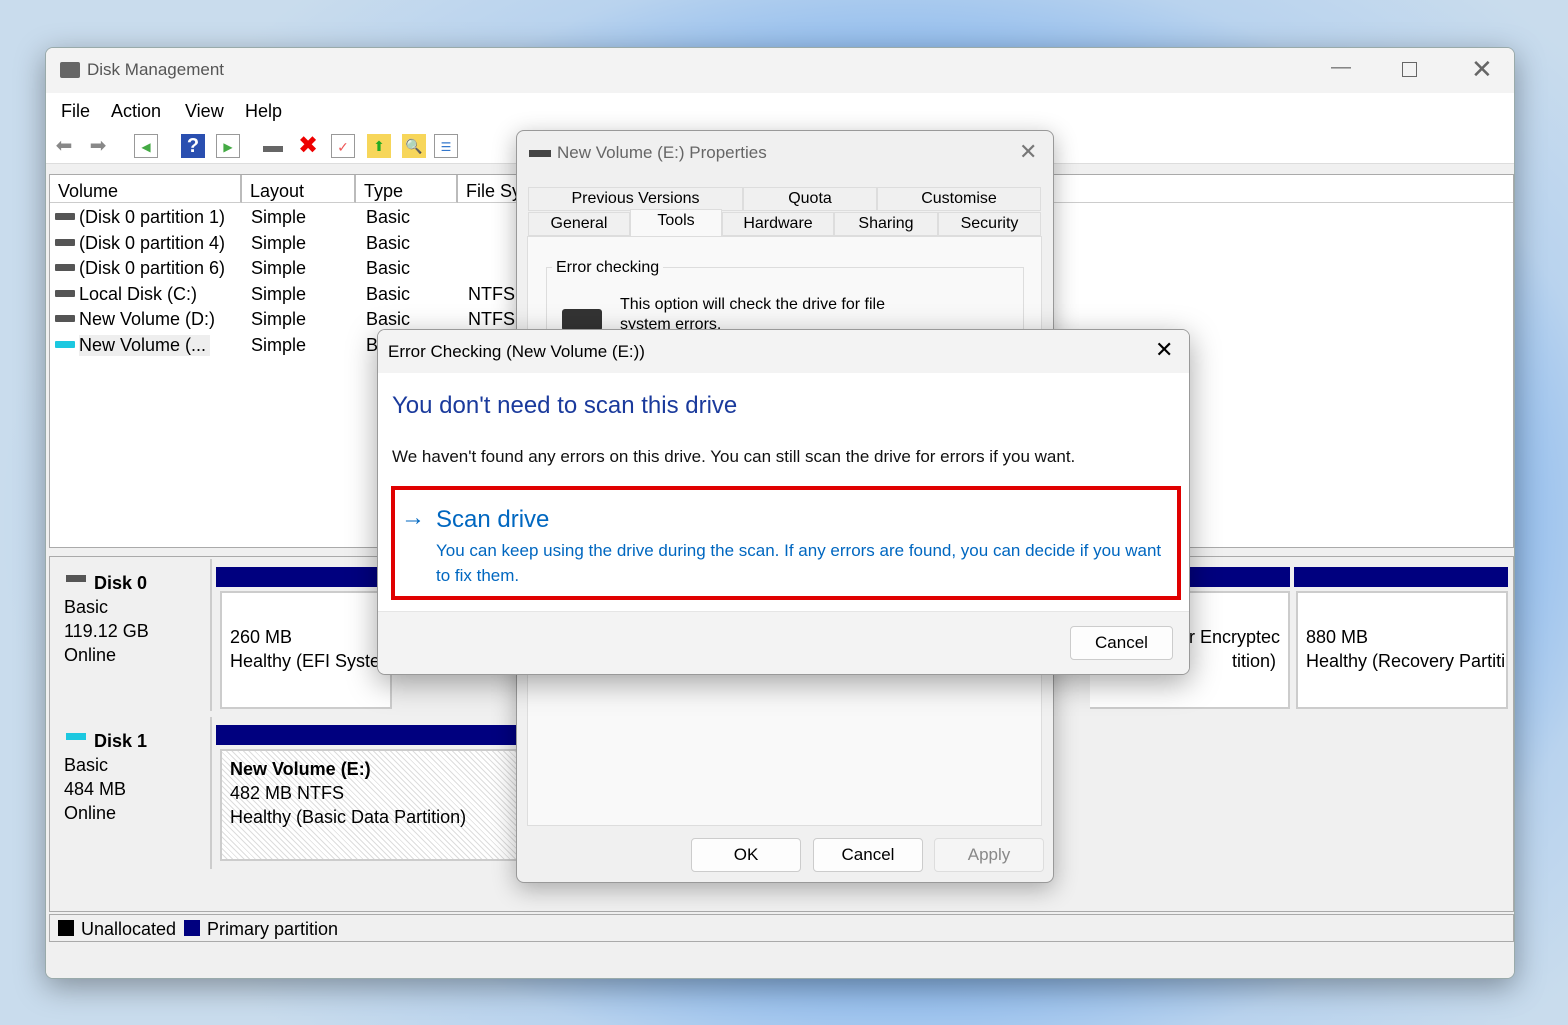 This screenshot has width=1568, height=1025. Describe the element at coordinates (311, 661) in the screenshot. I see `partition-status: Healthy (EFI System` at that location.